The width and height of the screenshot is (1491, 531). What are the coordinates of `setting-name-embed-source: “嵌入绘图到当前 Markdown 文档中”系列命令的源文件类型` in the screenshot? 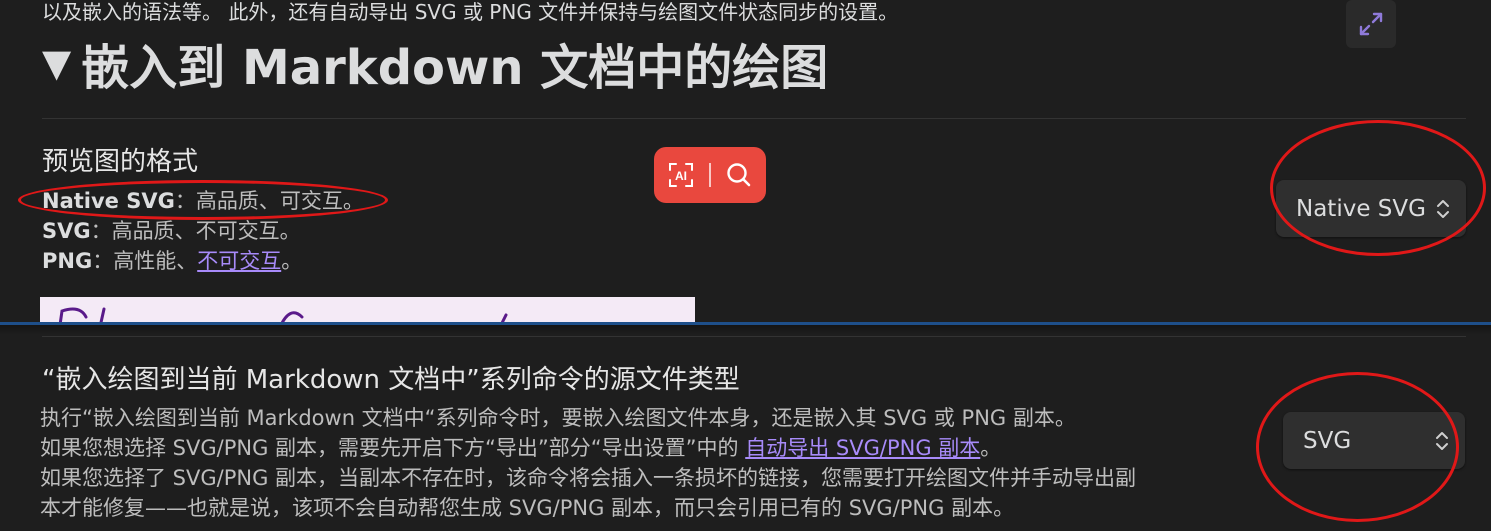 It's located at (391, 380).